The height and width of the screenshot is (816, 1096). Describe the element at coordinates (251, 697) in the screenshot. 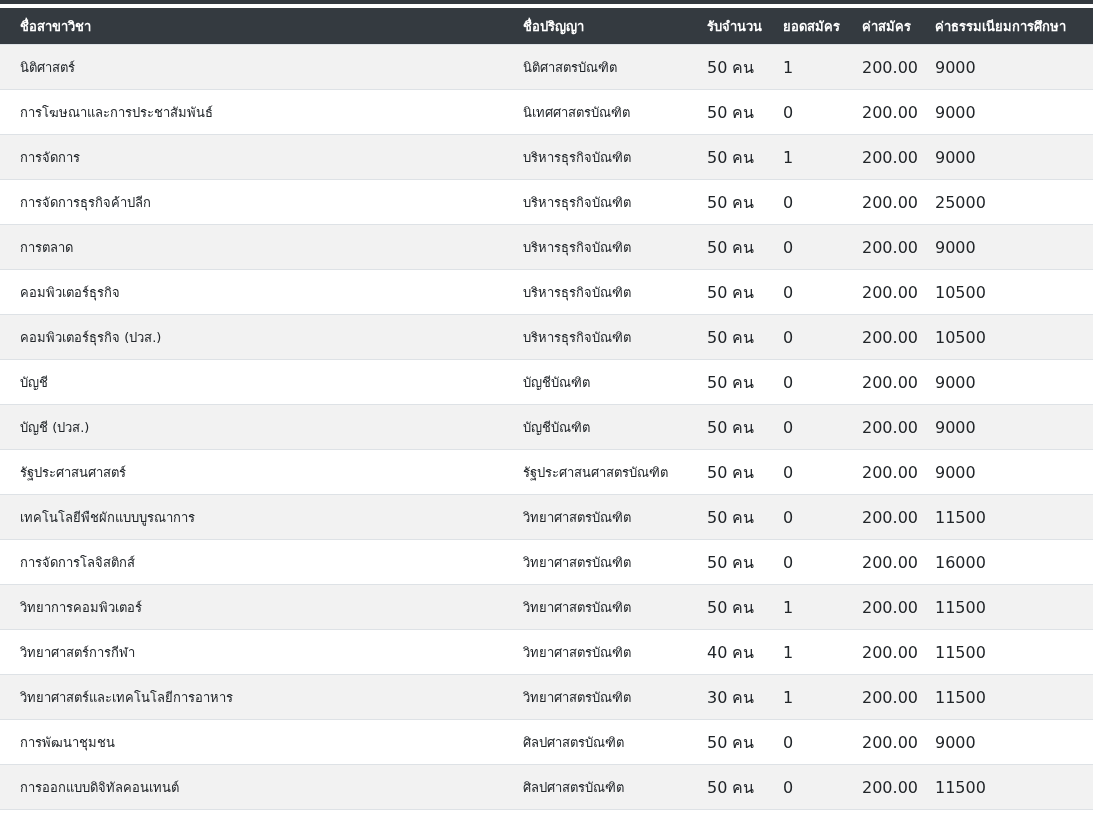

I see `table-cell: วิทยาศาสตร์และเทคโนโลยีการอาหาร` at that location.